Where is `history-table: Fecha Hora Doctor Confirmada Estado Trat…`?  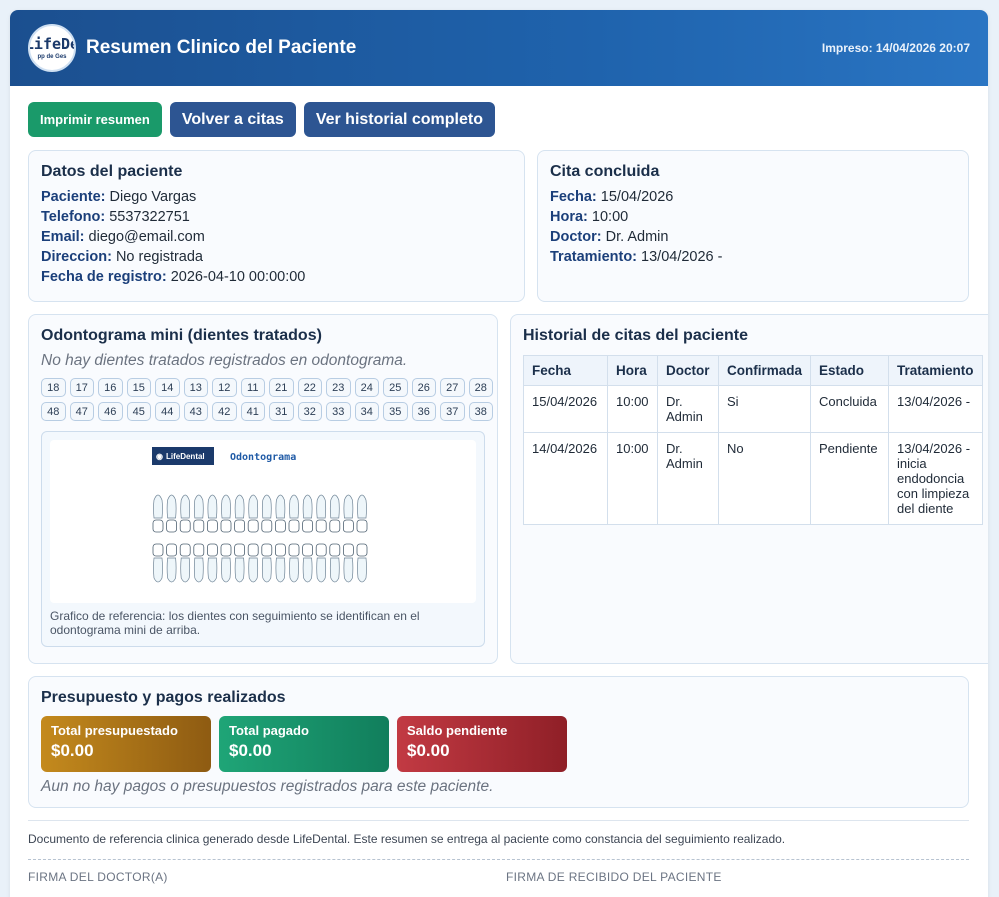 history-table: Fecha Hora Doctor Confirmada Estado Trat… is located at coordinates (753, 440).